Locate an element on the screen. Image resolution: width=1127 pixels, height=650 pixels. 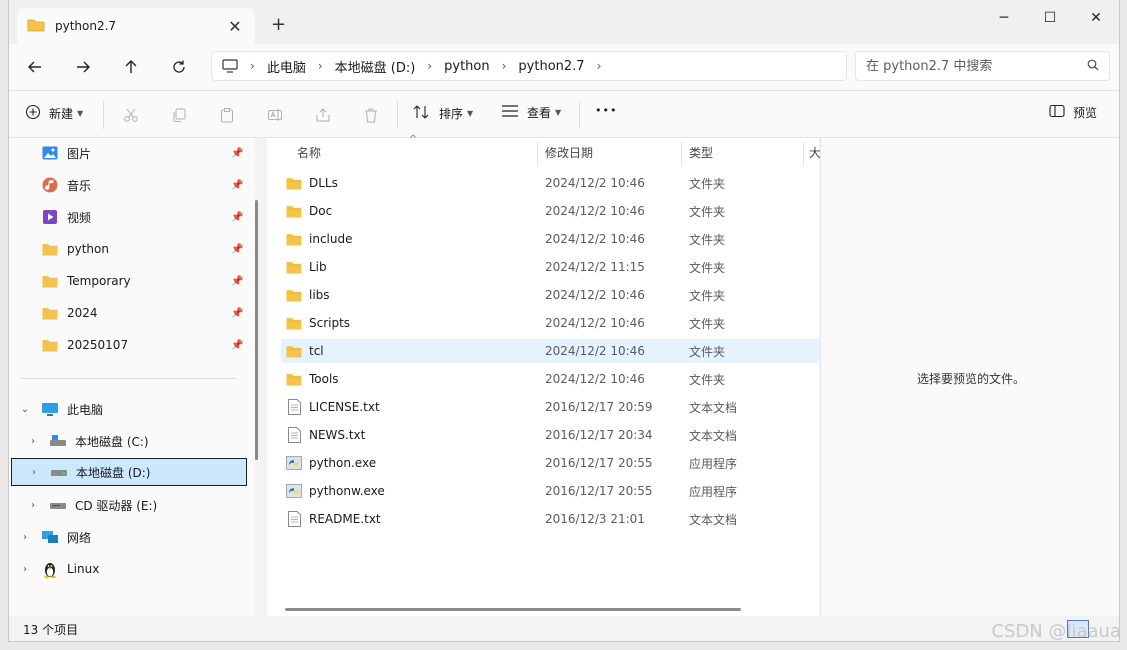
file-row: README.txt 2016/12/3 21:01 文本文档 is located at coordinates (550, 519).